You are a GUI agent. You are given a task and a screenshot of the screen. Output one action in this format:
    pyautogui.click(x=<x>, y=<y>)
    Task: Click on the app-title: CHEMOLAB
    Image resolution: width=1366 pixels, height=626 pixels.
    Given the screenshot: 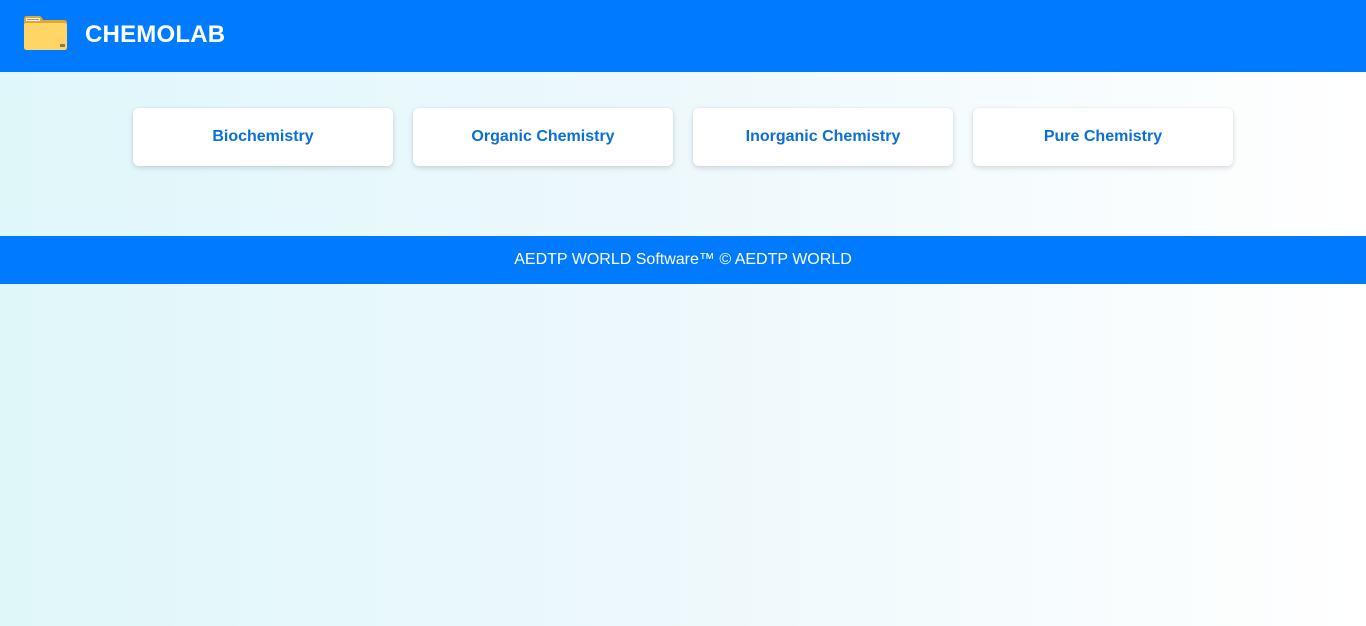 What is the action you would take?
    pyautogui.click(x=155, y=34)
    